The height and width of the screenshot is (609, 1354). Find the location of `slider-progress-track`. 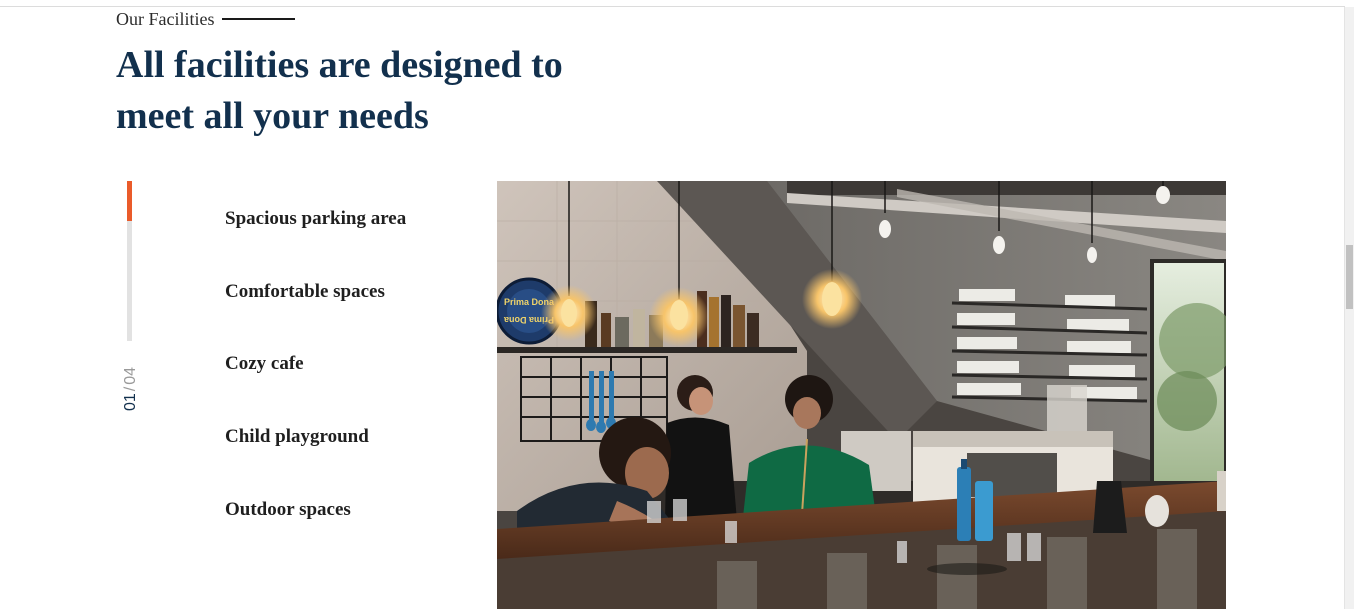

slider-progress-track is located at coordinates (129, 261).